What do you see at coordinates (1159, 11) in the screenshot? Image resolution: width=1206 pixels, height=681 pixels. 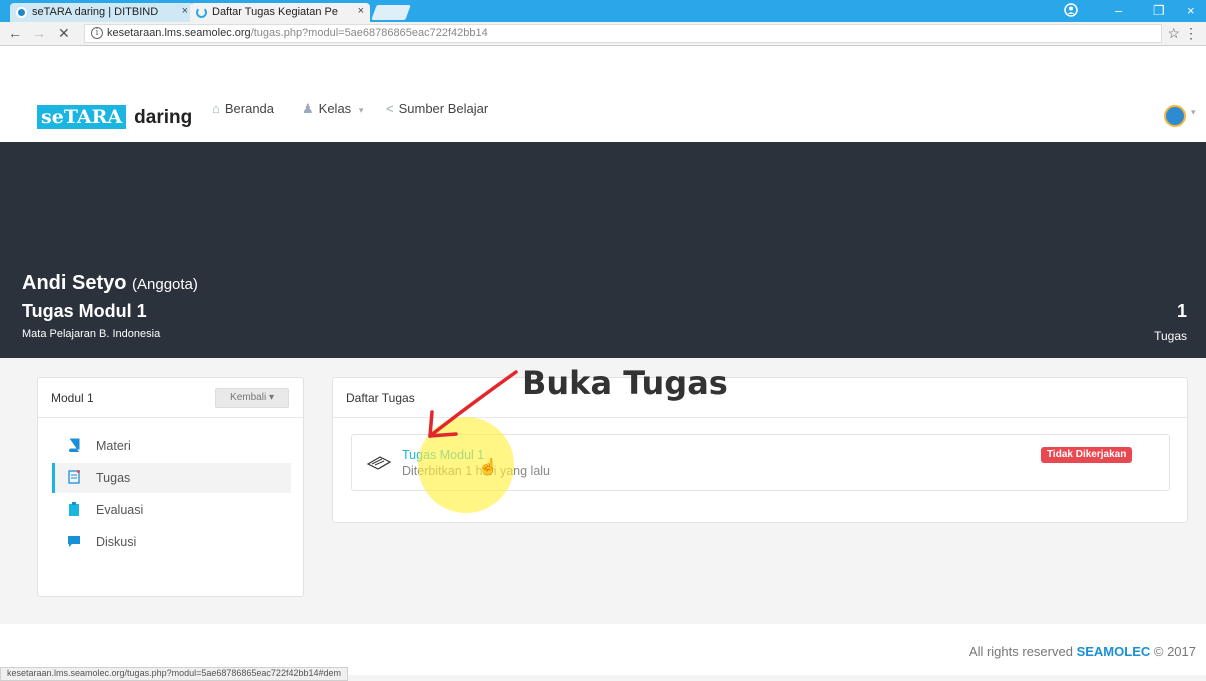 I see `maximize-icon: ❐` at bounding box center [1159, 11].